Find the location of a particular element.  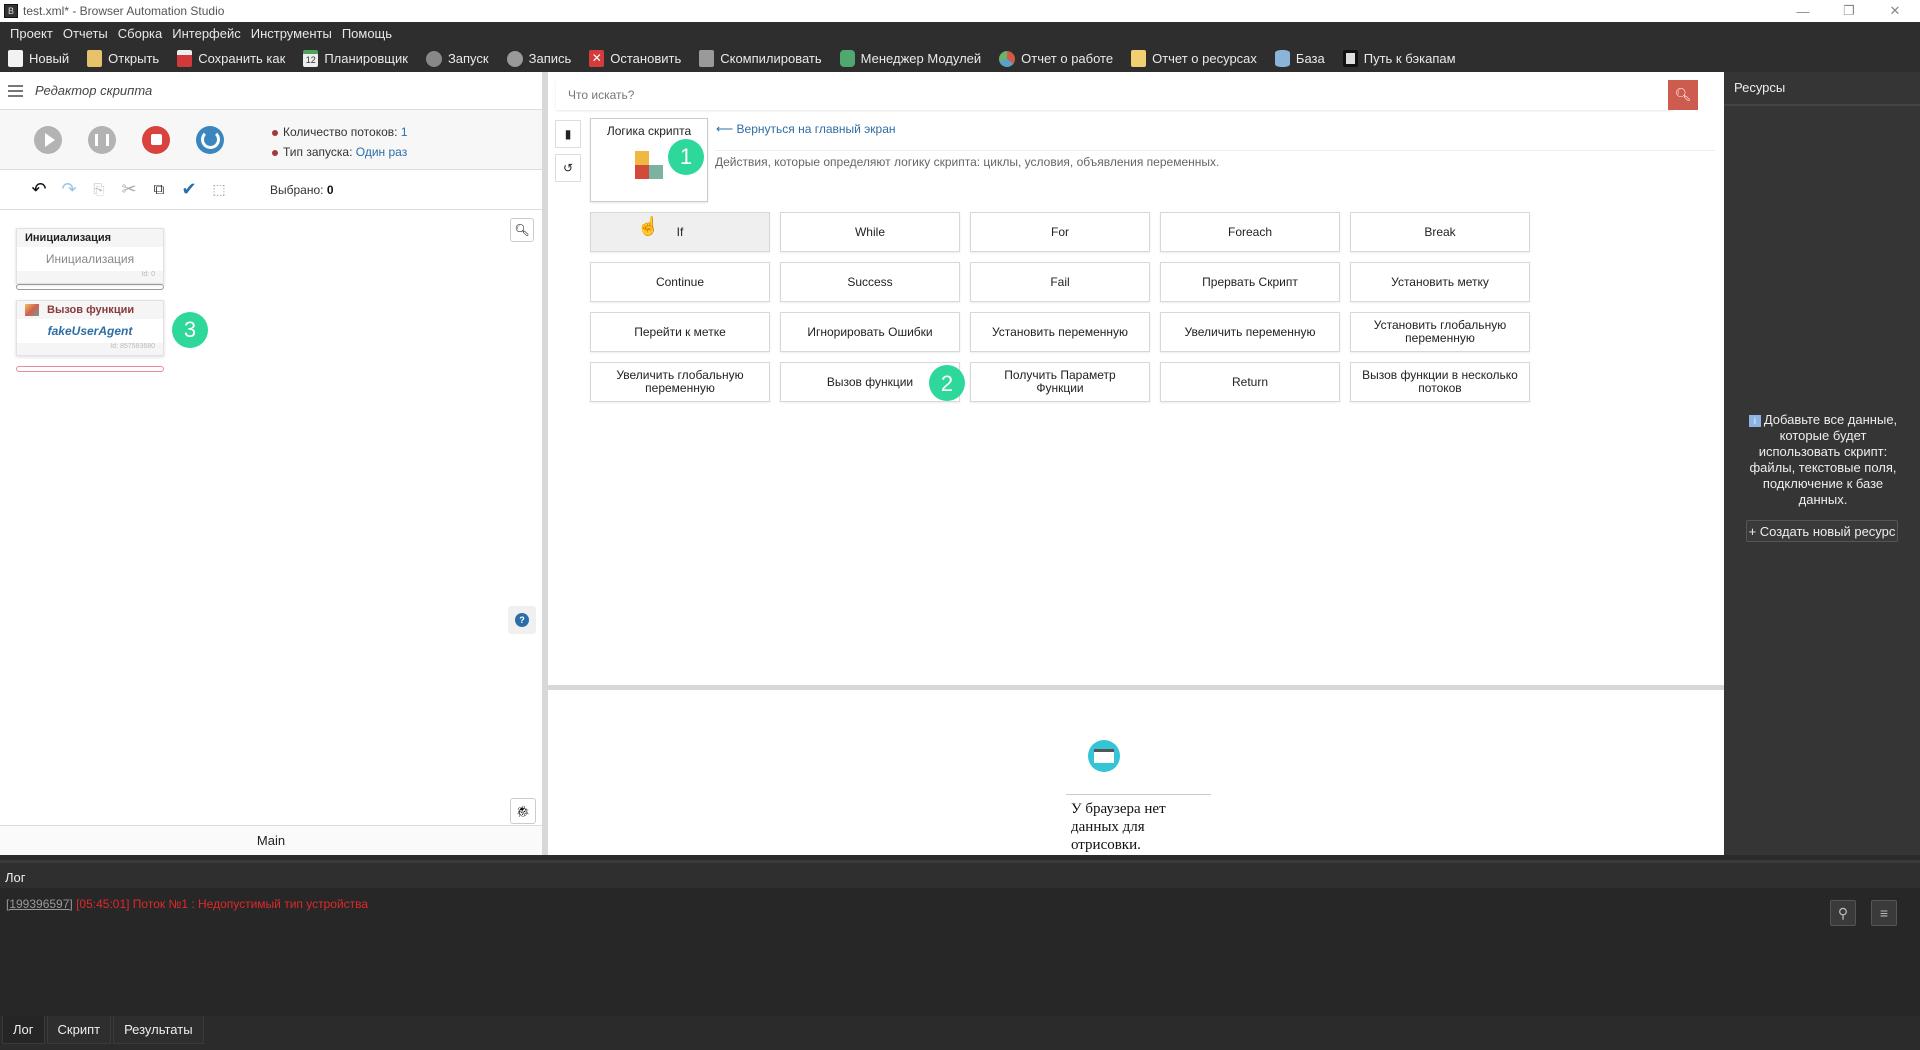

redo-icon: ↷ is located at coordinates (69, 189).